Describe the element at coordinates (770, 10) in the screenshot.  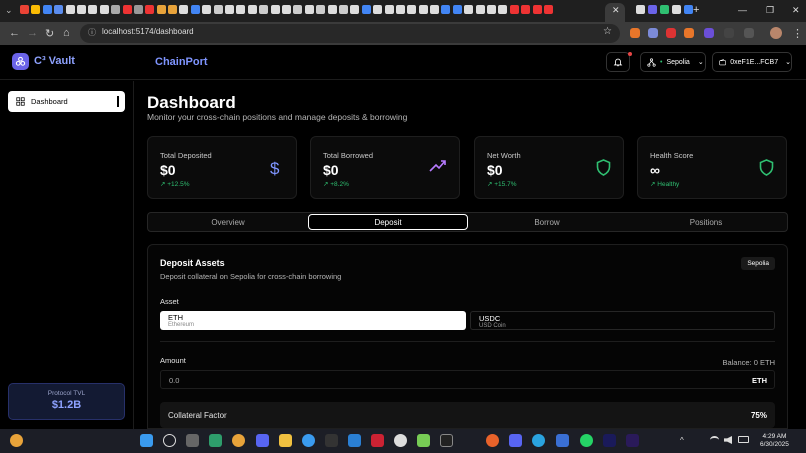
I see `maximize-button: ❐` at that location.